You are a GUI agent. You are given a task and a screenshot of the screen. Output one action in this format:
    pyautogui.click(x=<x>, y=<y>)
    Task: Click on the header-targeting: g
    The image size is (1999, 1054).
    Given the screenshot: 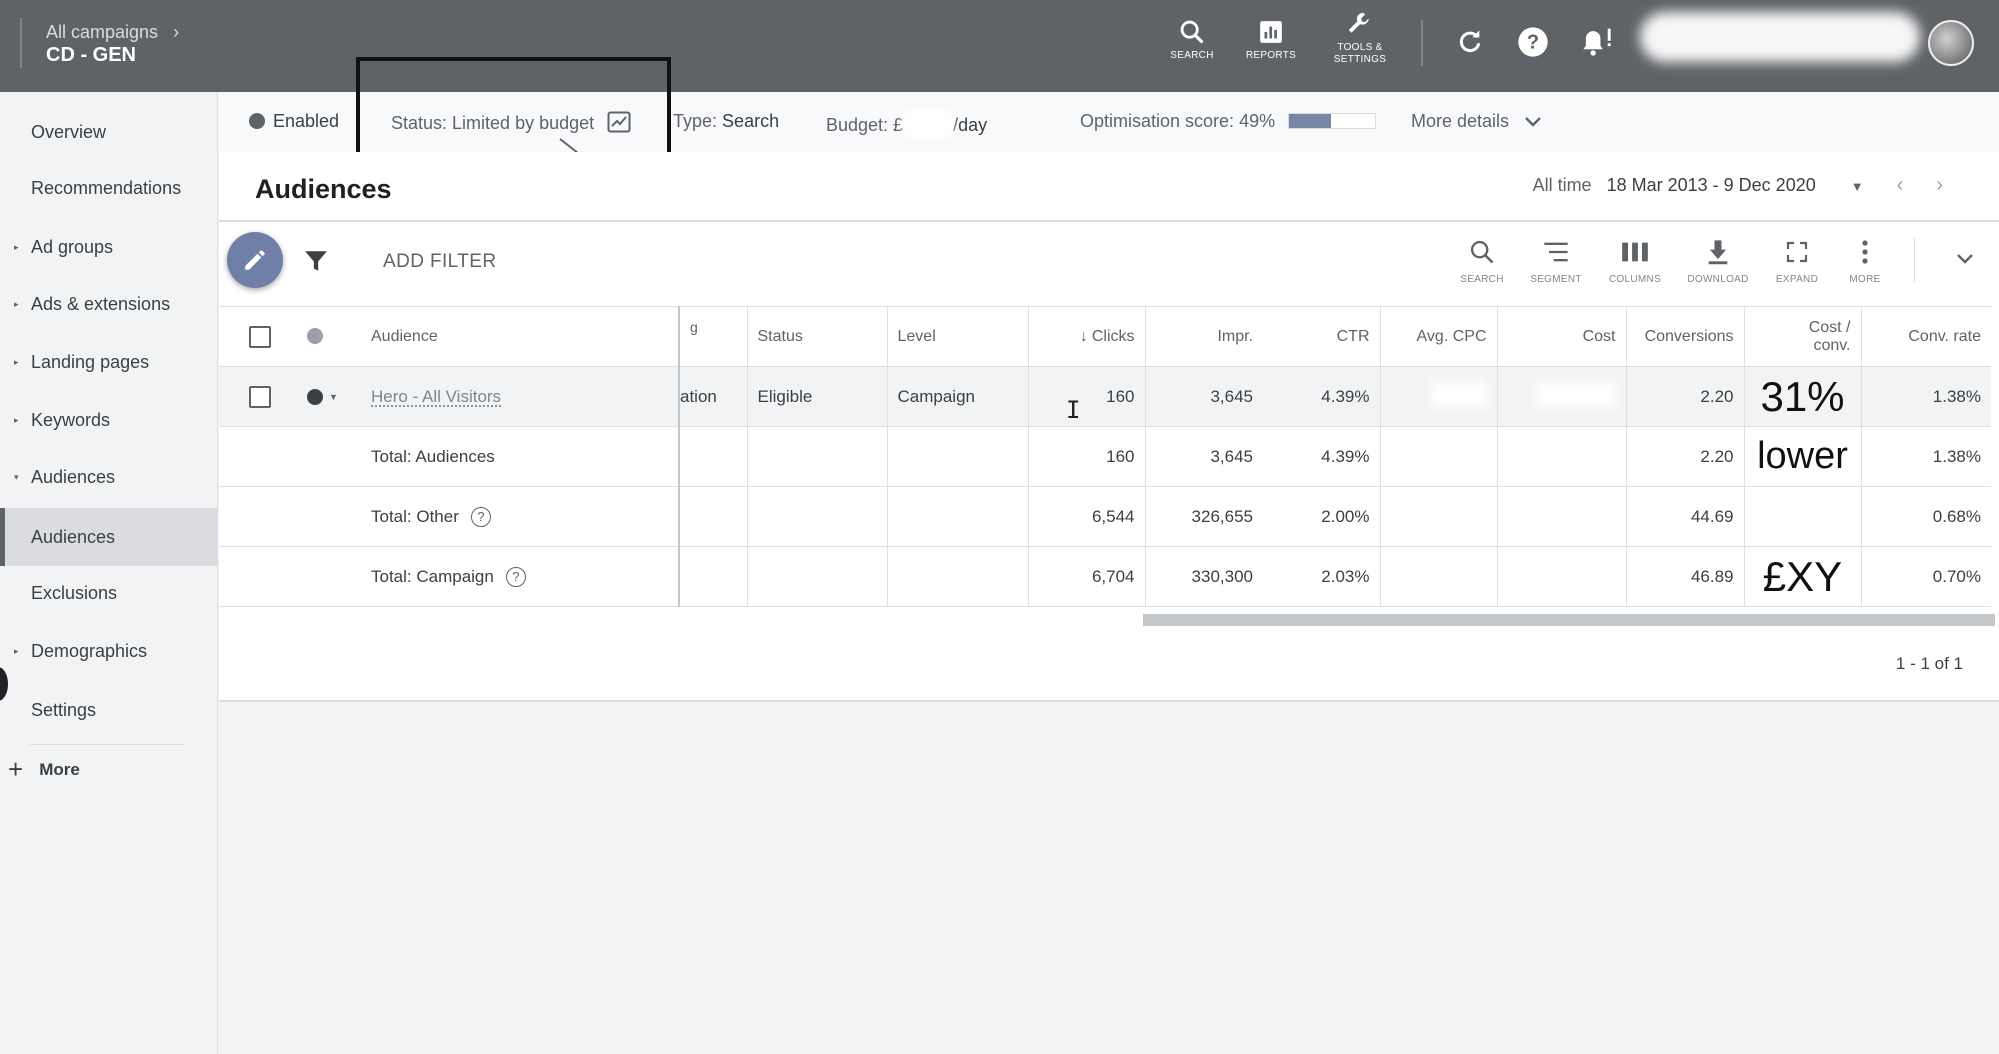 What is the action you would take?
    pyautogui.click(x=713, y=336)
    